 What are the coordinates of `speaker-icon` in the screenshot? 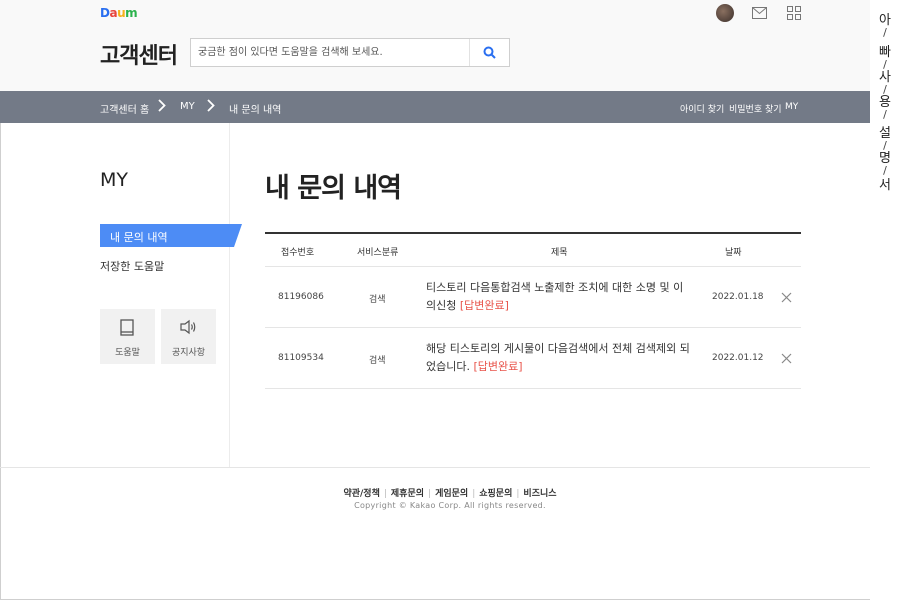 It's located at (188, 327).